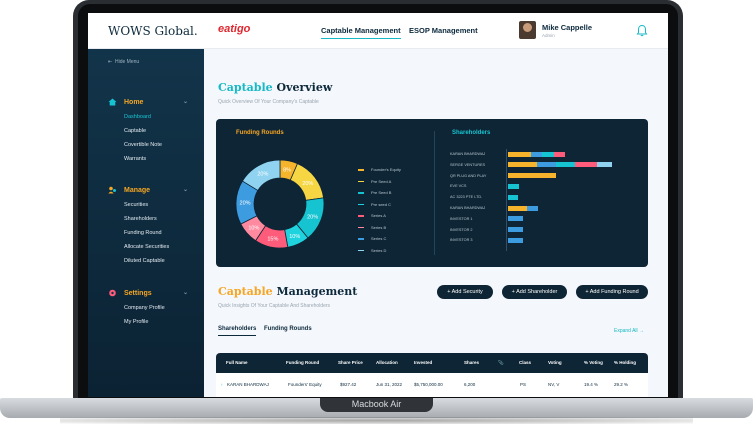 The image size is (753, 424). Describe the element at coordinates (140, 219) in the screenshot. I see `sidebar-item-shareholders: Shareholders` at that location.